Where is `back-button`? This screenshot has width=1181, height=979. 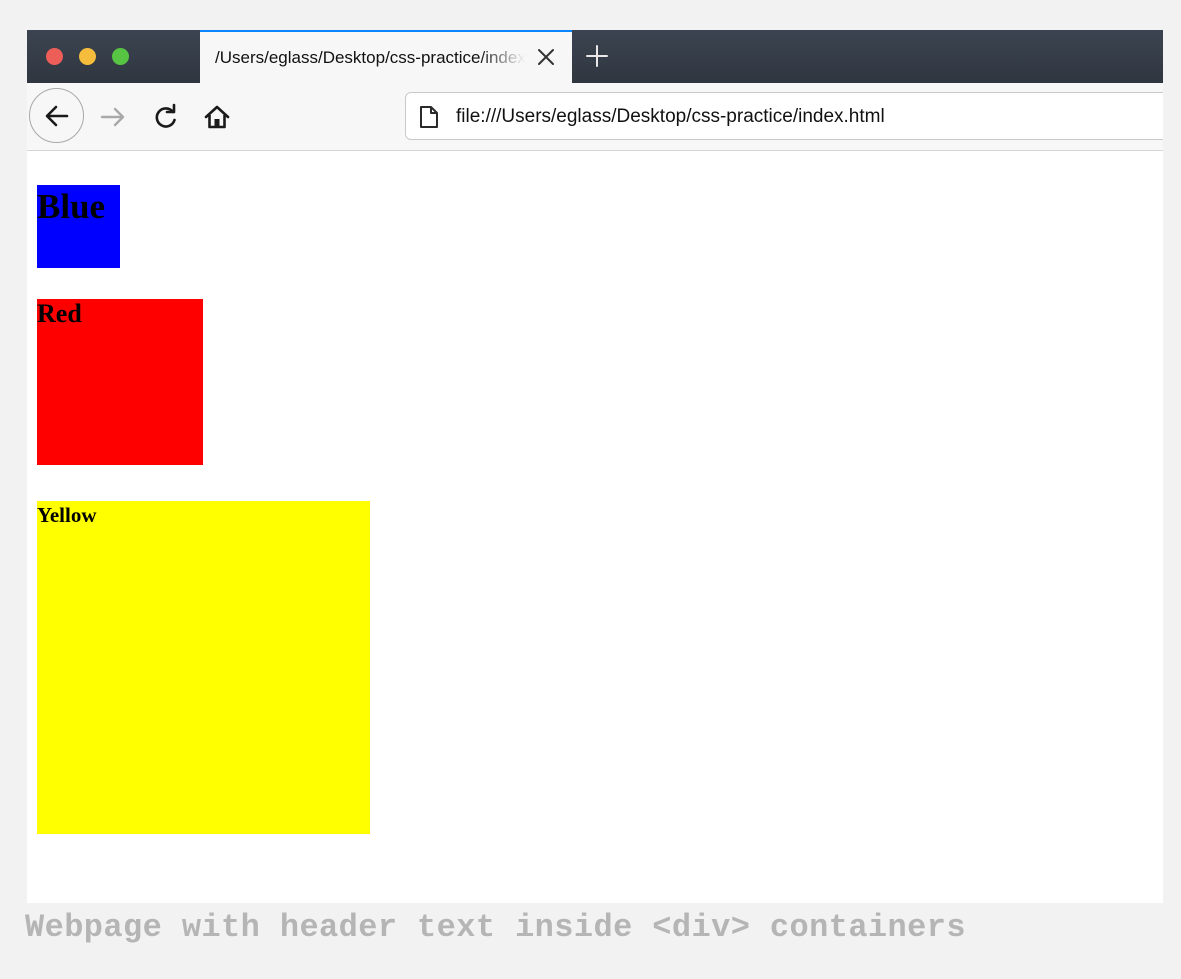
back-button is located at coordinates (56, 115).